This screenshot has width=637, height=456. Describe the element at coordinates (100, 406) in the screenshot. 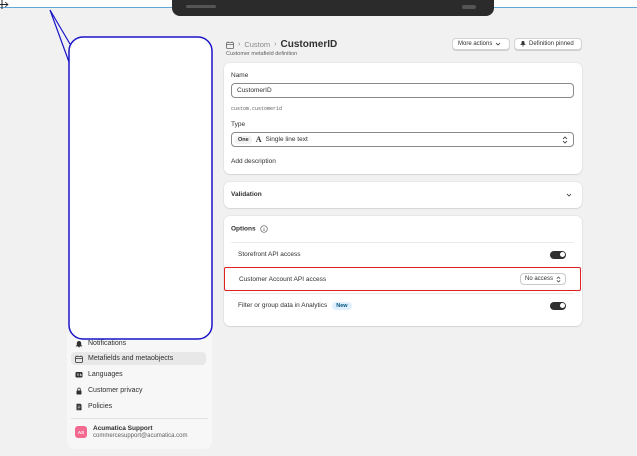

I see `sidebar-item-label: Policies` at that location.